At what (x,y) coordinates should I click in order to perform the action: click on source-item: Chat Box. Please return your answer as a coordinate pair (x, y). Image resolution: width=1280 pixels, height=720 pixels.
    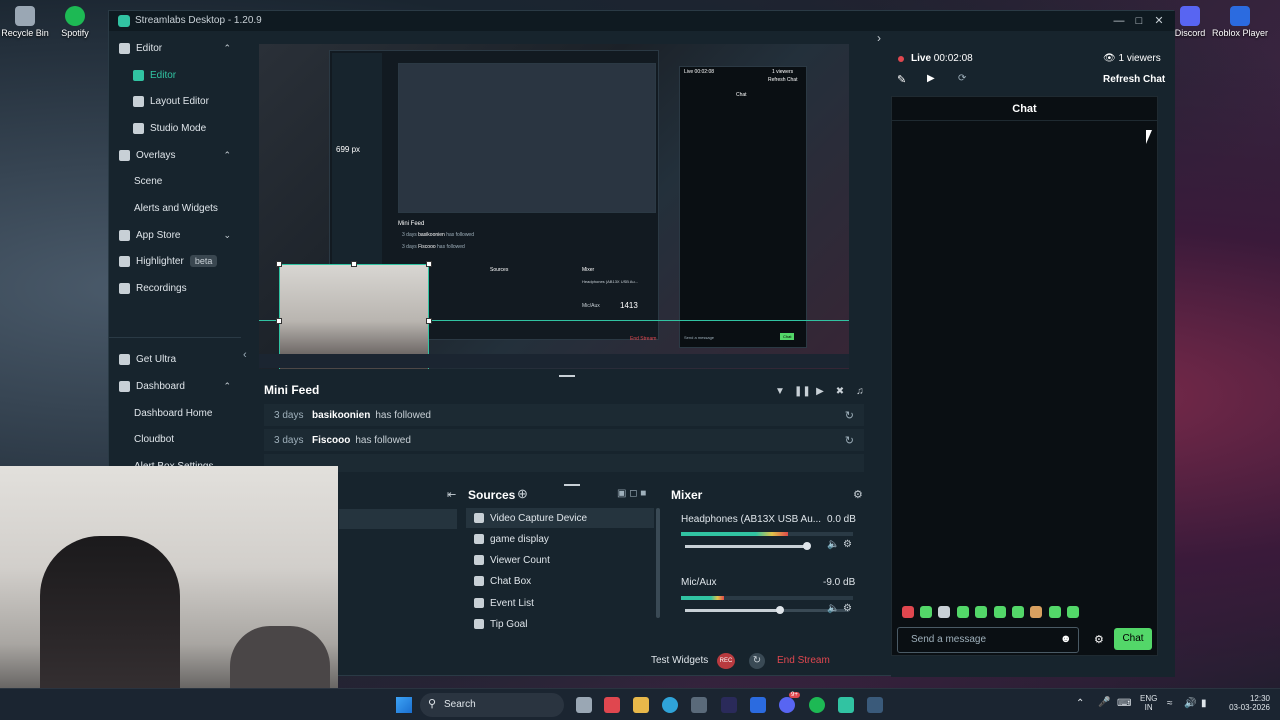
    Looking at the image, I should click on (560, 581).